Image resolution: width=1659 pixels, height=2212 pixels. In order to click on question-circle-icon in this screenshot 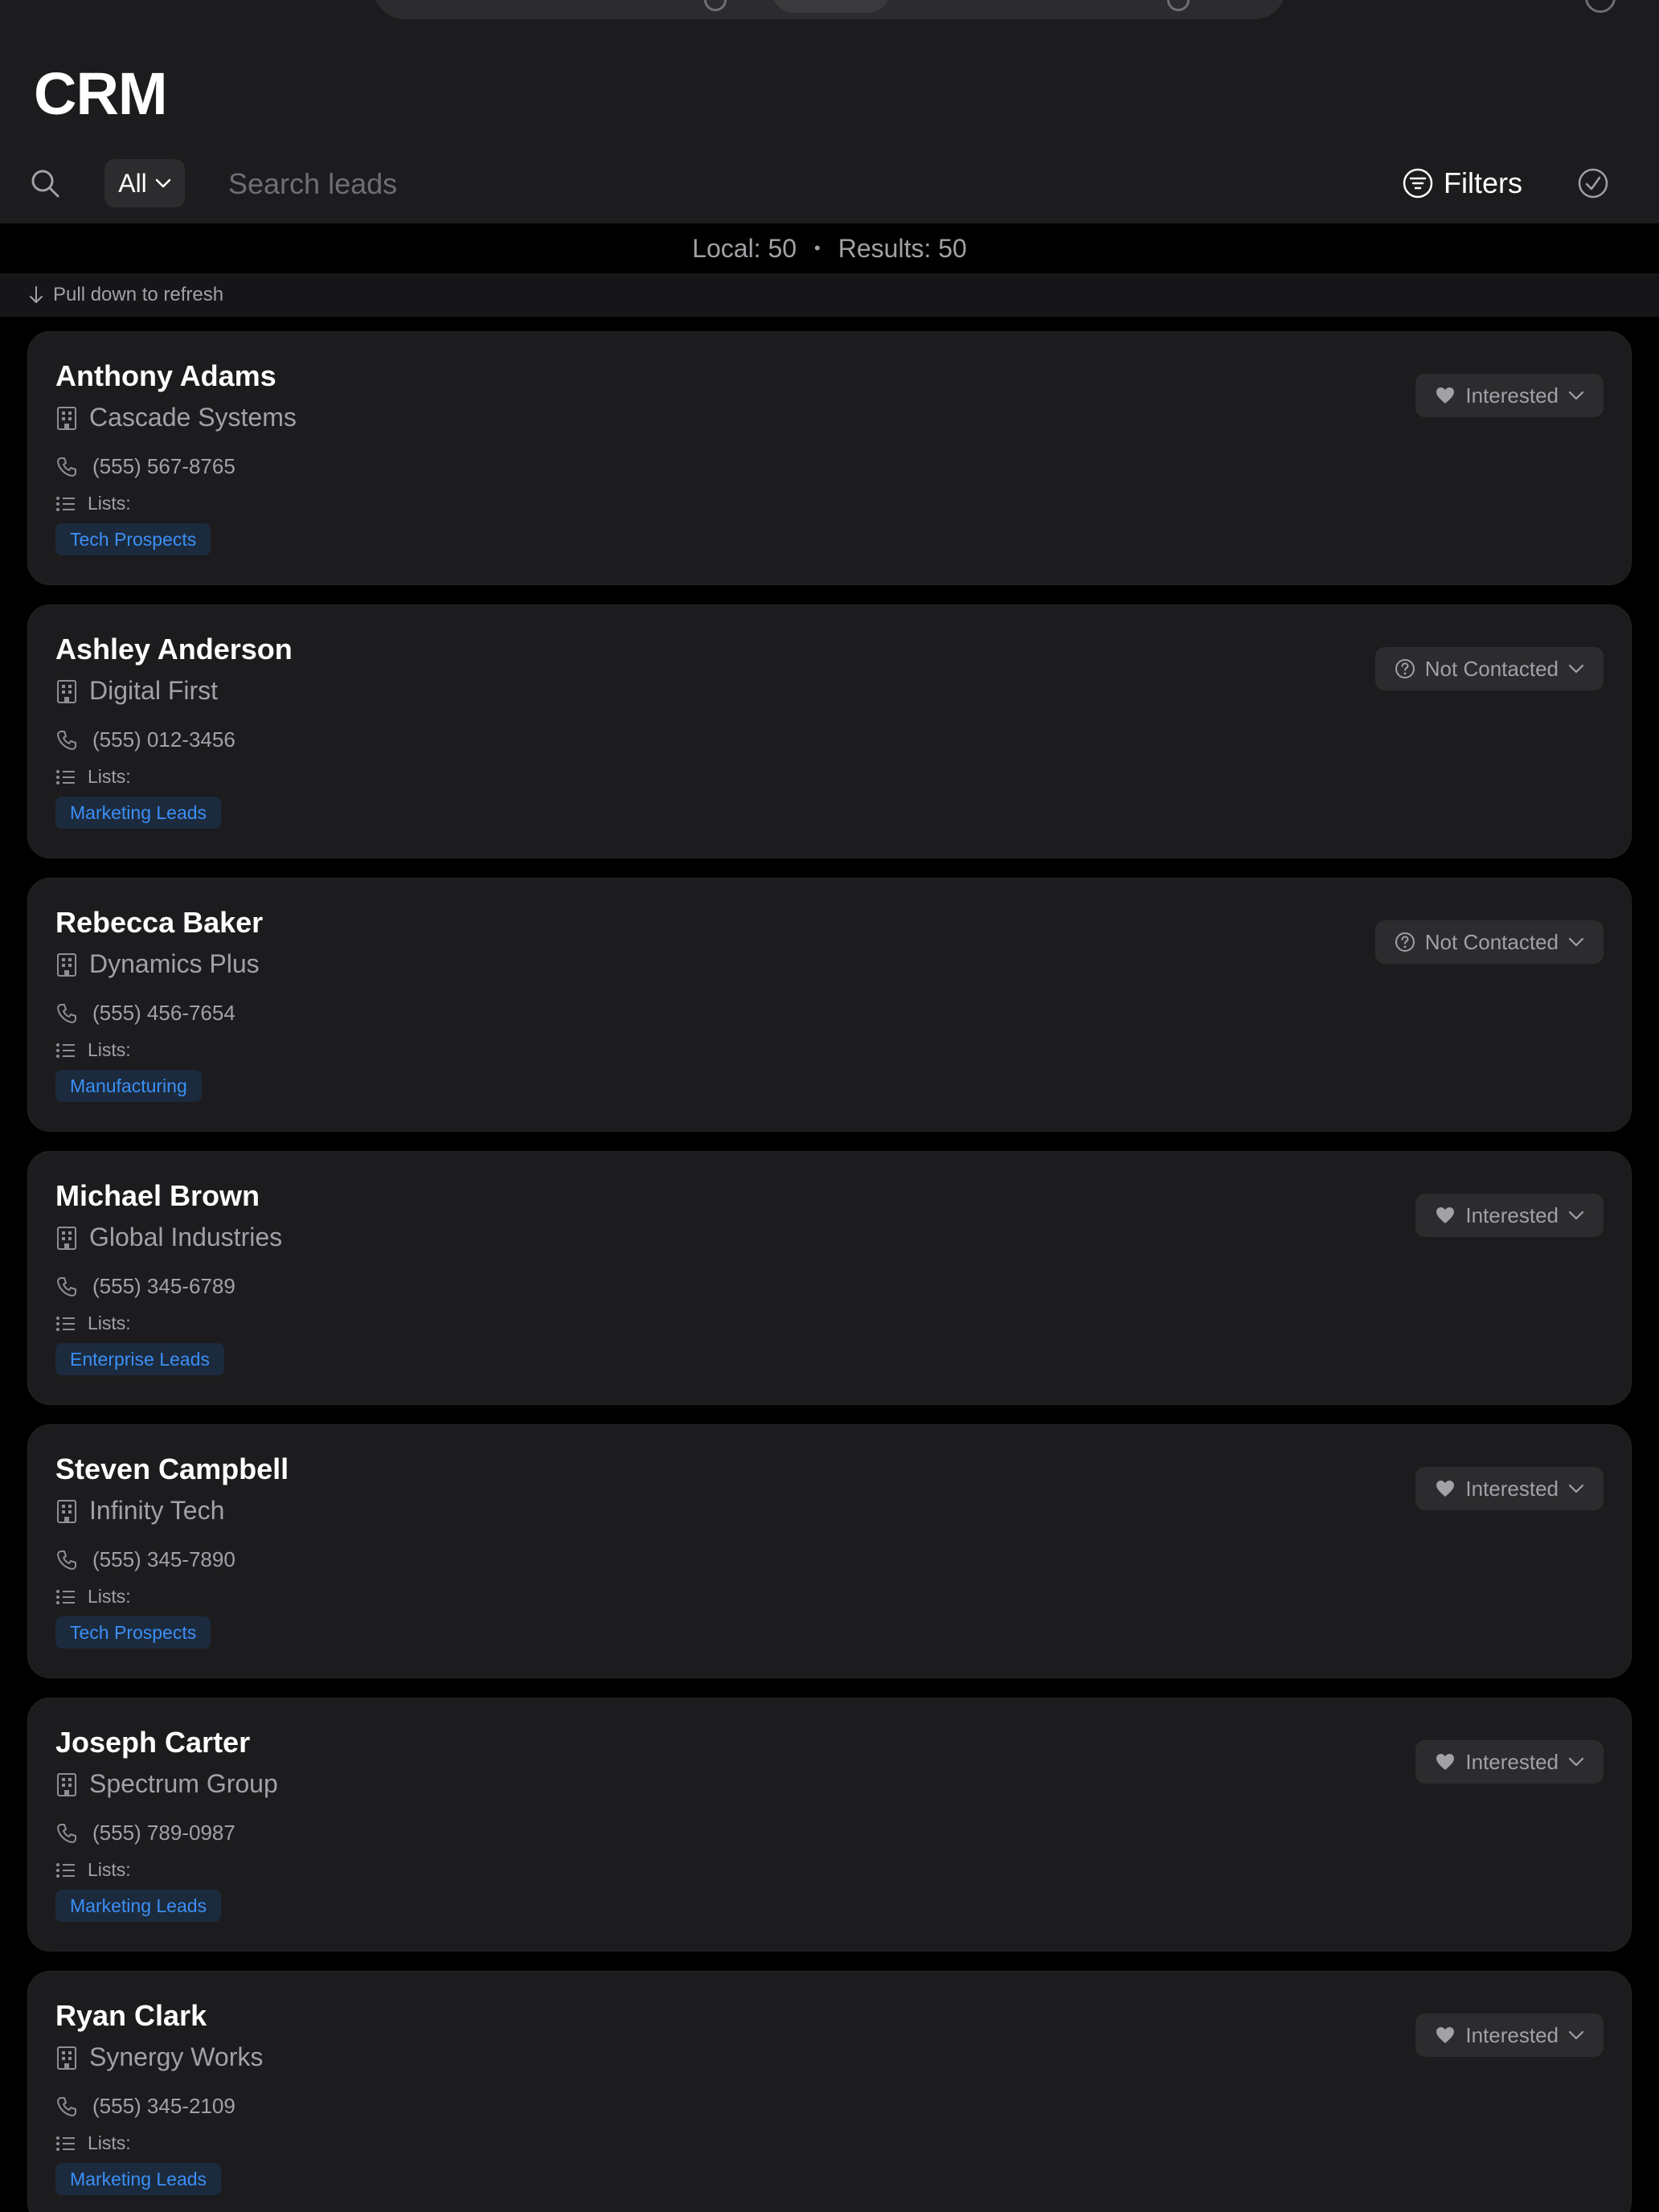, I will do `click(1405, 942)`.